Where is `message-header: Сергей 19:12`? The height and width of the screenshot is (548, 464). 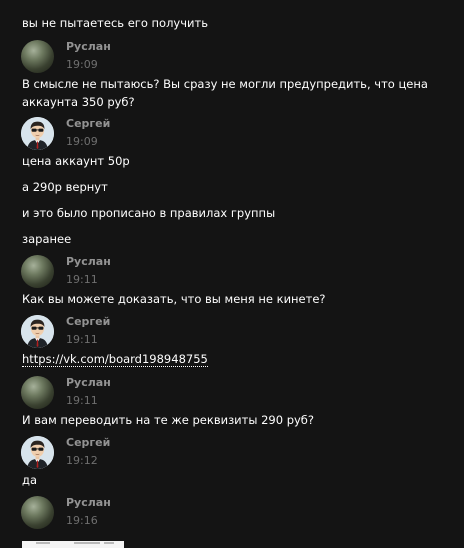 message-header: Сергей 19:12 is located at coordinates (232, 456).